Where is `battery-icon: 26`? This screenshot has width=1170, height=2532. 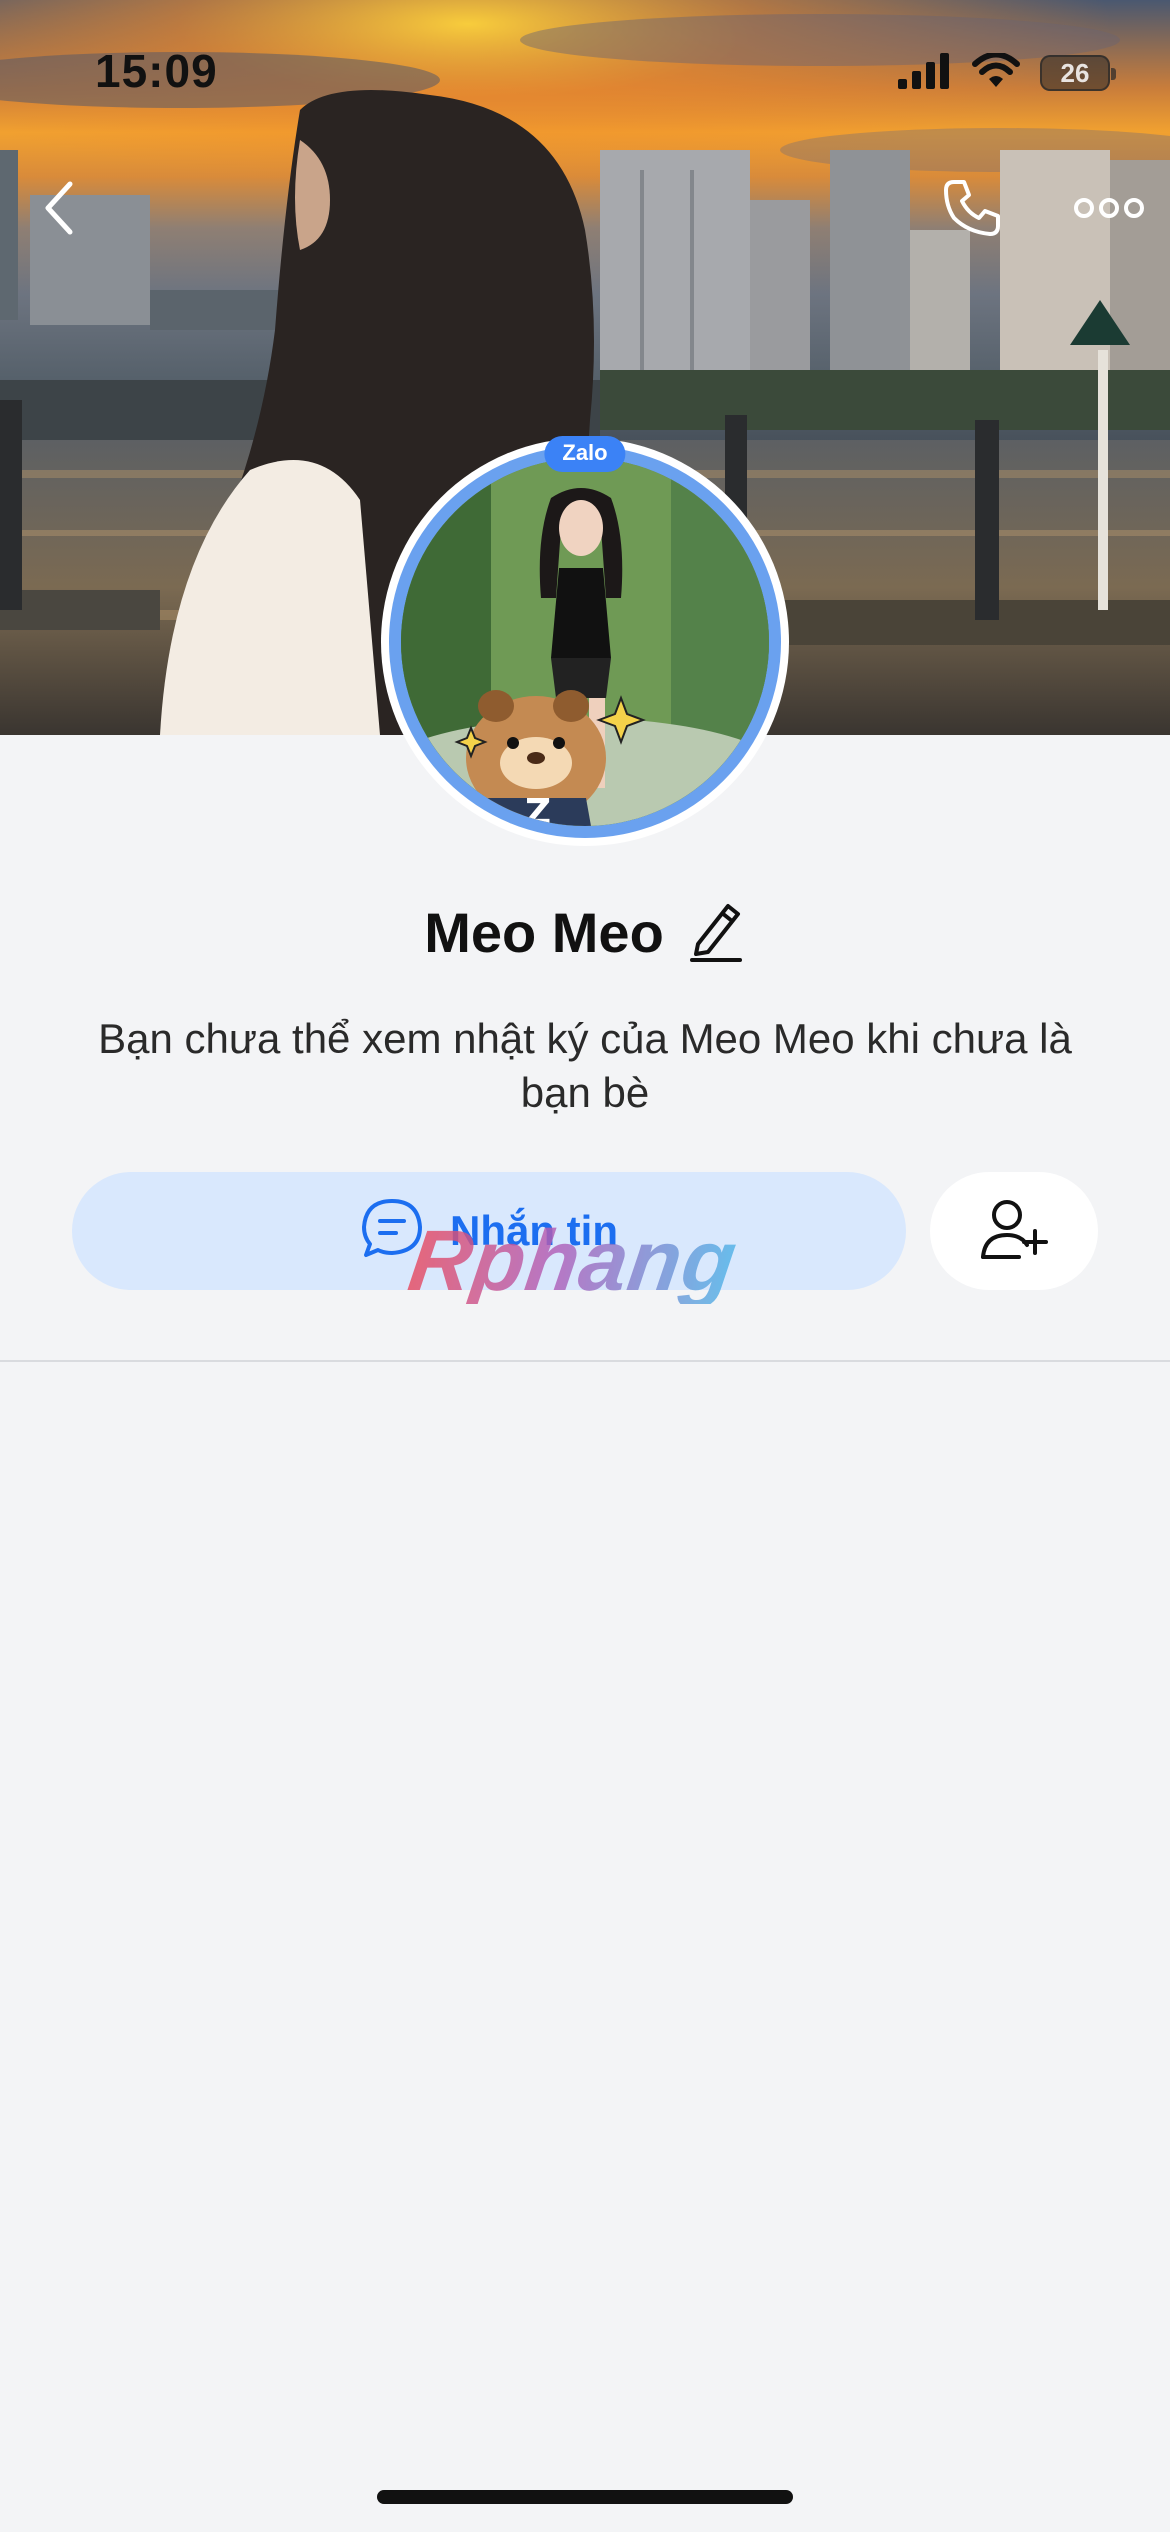
battery-icon: 26 is located at coordinates (1078, 73).